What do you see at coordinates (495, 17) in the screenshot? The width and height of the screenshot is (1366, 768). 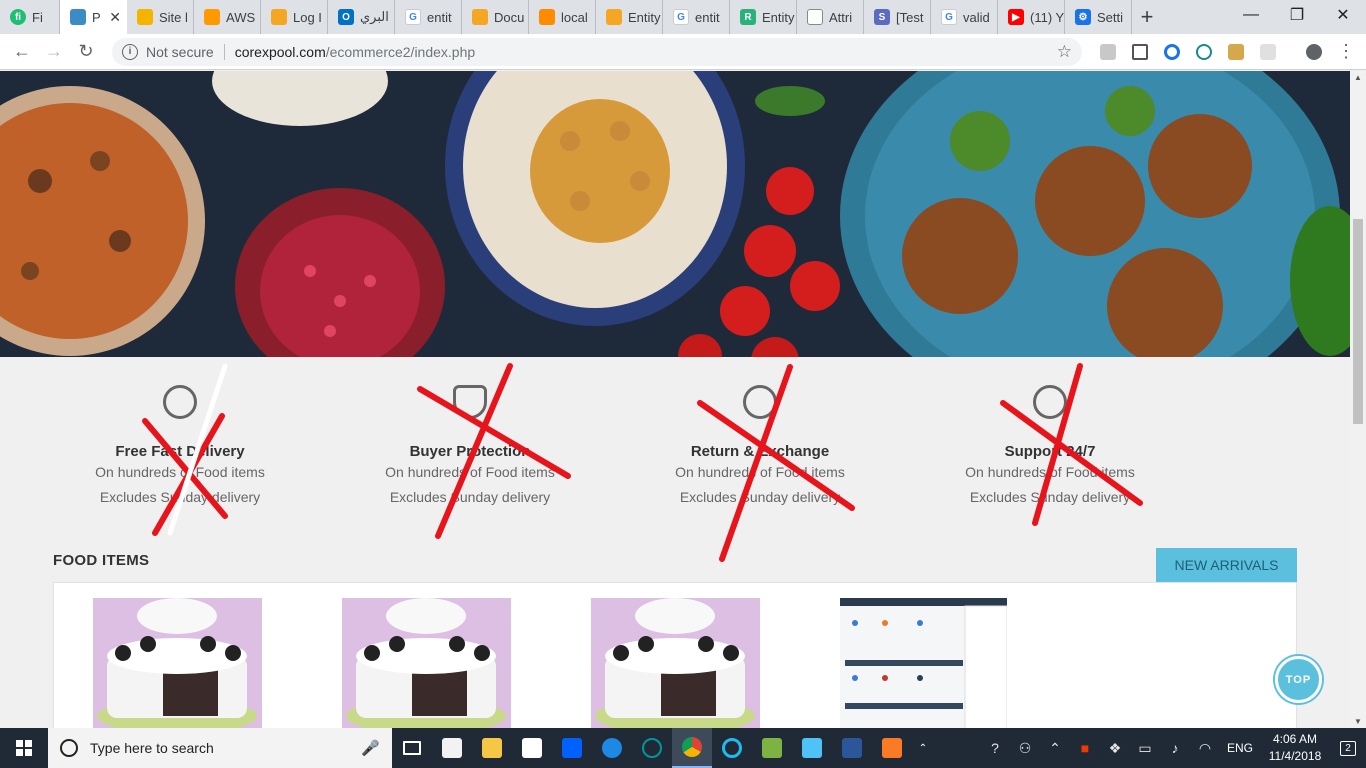 I see `tab-docs: Docu` at bounding box center [495, 17].